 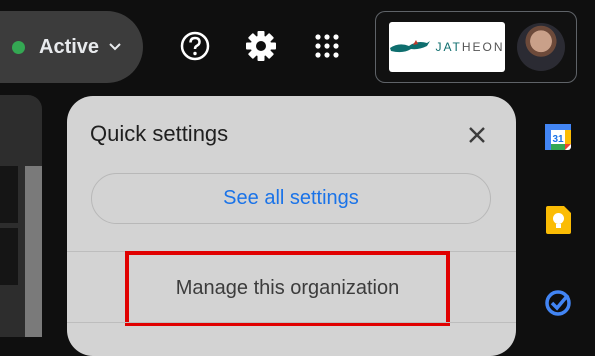 I want to click on organization-logo: JATHEON, so click(x=447, y=47).